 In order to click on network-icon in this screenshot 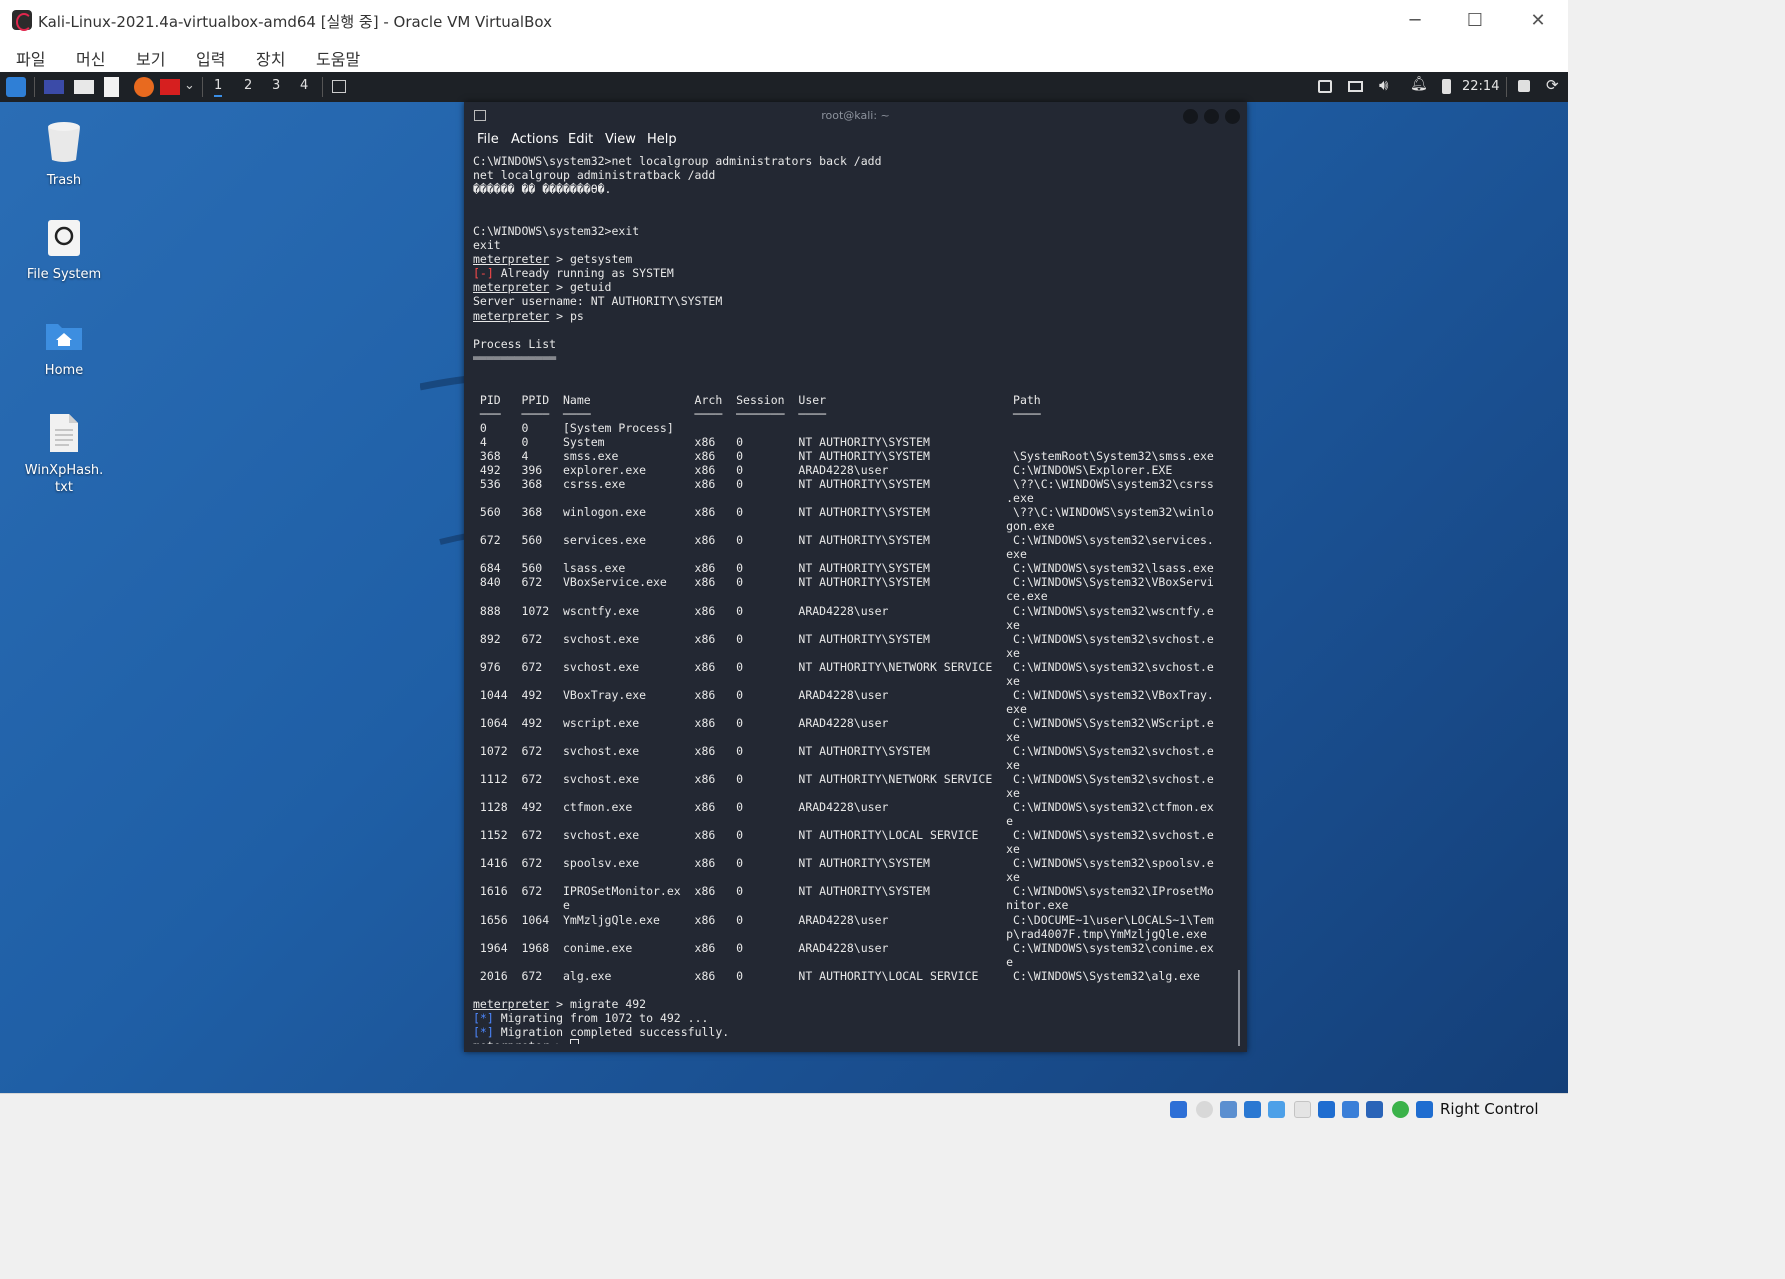, I will do `click(1252, 1109)`.